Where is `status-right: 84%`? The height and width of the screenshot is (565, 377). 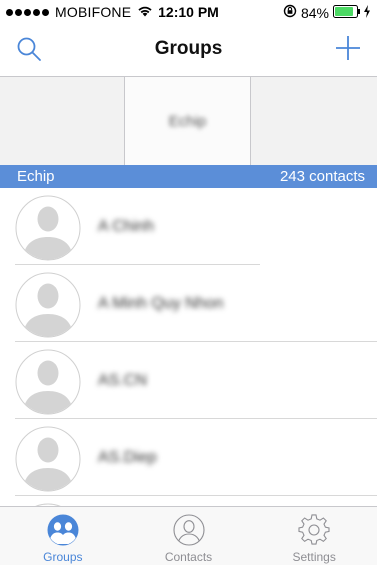 status-right: 84% is located at coordinates (327, 12).